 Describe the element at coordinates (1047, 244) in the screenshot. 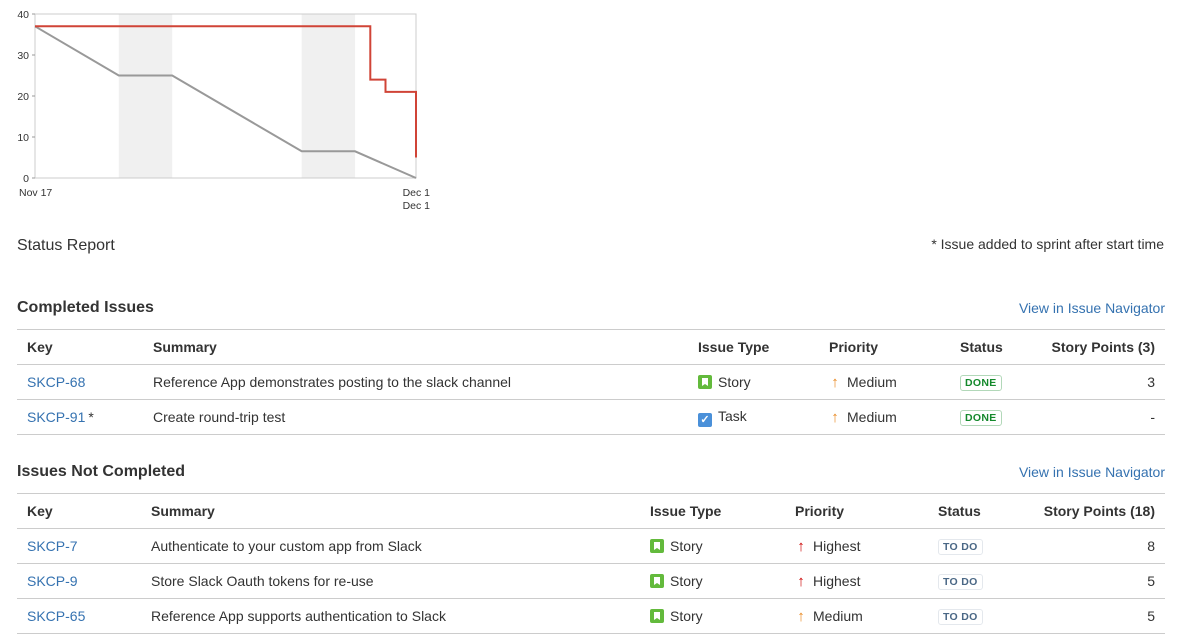

I see `footnote-added-after-start: * Issue added to sprint after start time` at that location.